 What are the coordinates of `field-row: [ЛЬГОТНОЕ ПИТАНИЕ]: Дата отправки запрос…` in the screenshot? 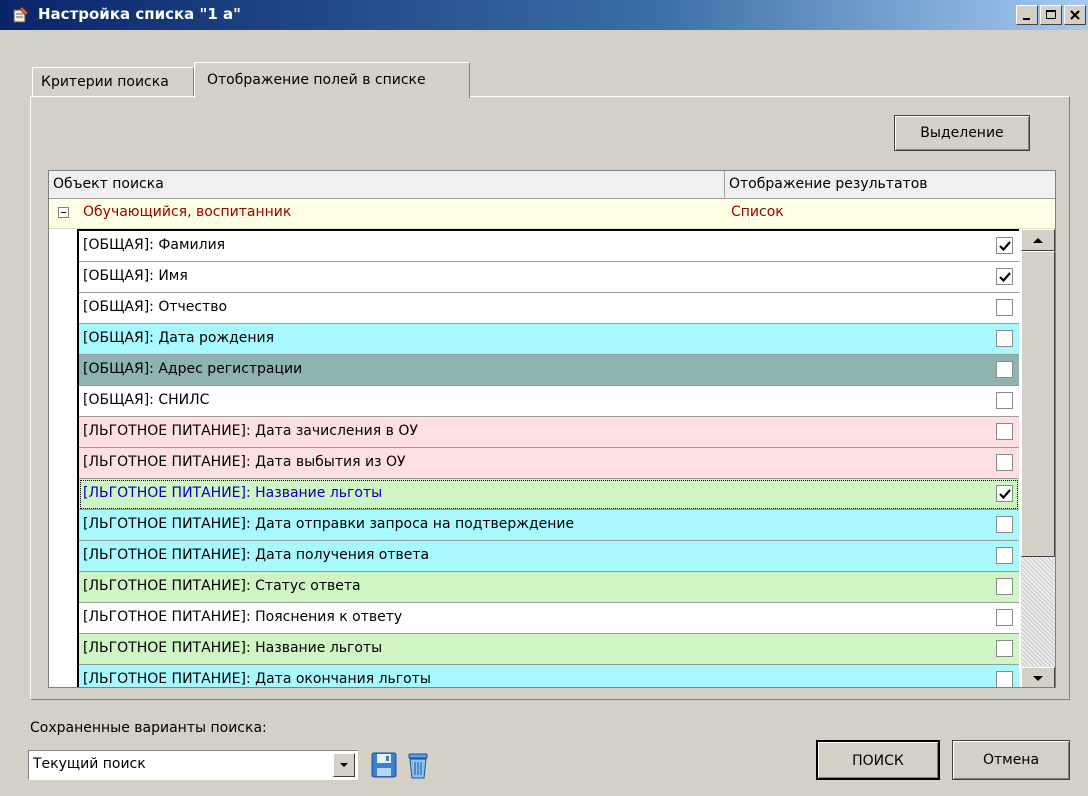 It's located at (549, 525).